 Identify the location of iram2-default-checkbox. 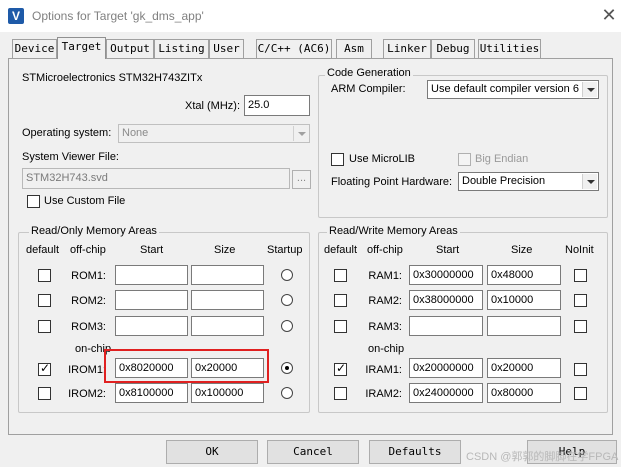
(340, 393).